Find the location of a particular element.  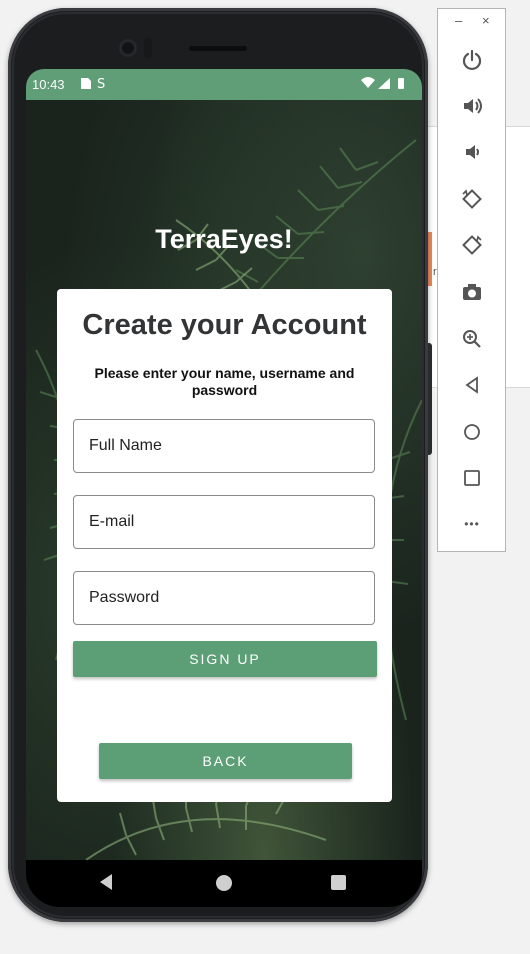

sign-up-button: SIGN UP is located at coordinates (225, 659).